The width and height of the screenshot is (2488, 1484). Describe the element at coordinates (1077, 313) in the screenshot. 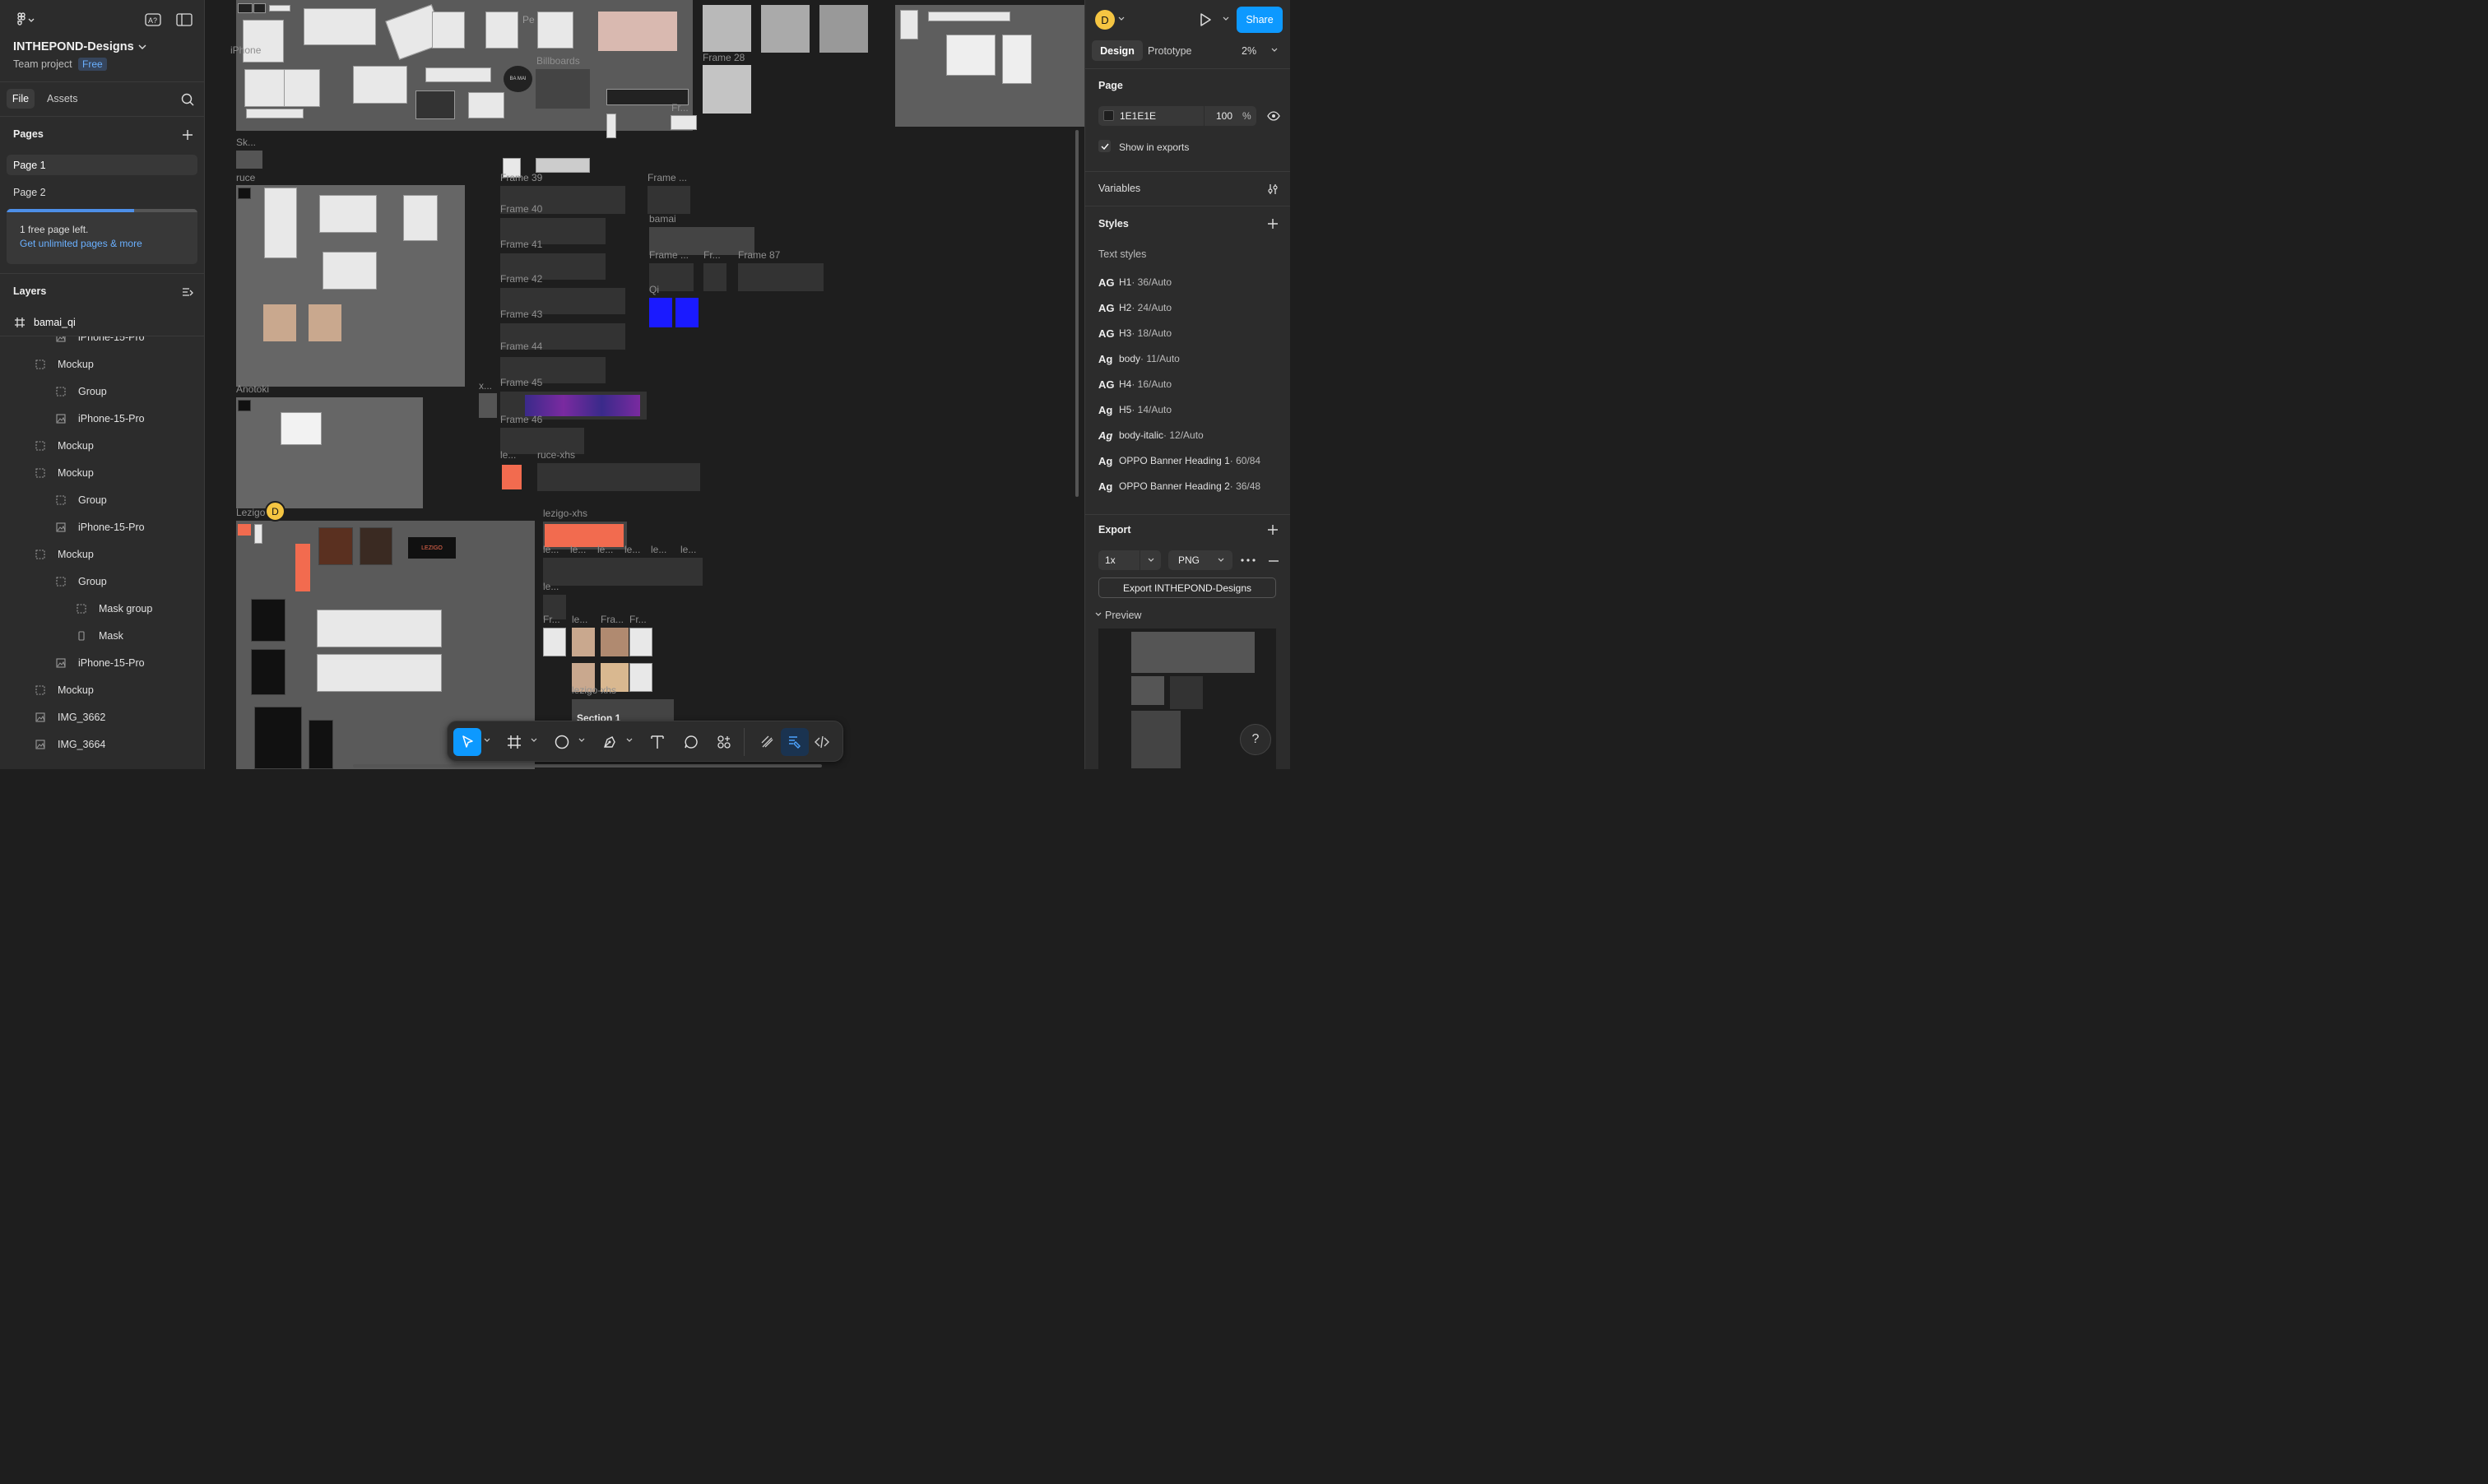

I see `vertical-scrollbar` at that location.